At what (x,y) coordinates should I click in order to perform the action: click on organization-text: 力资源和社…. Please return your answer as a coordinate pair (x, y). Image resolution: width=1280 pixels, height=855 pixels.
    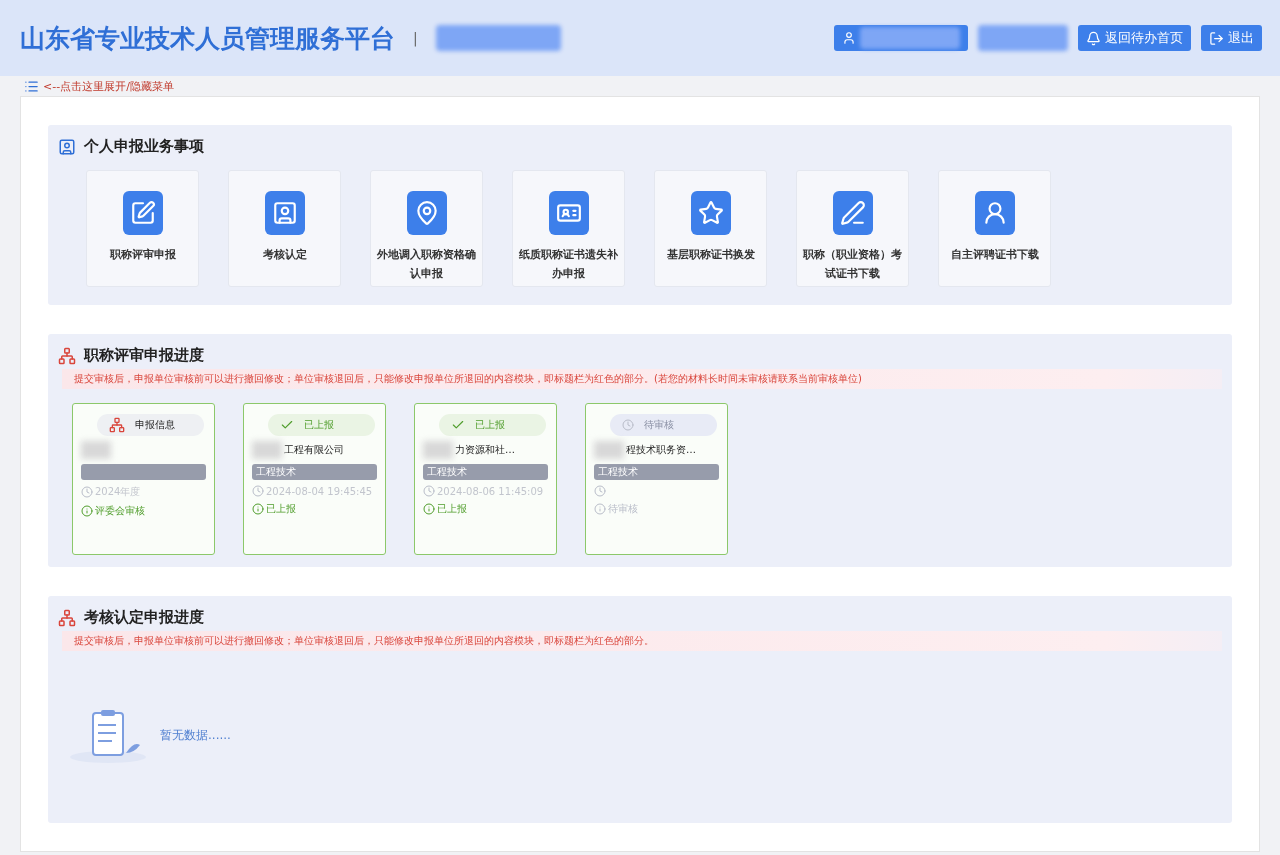
    Looking at the image, I should click on (485, 450).